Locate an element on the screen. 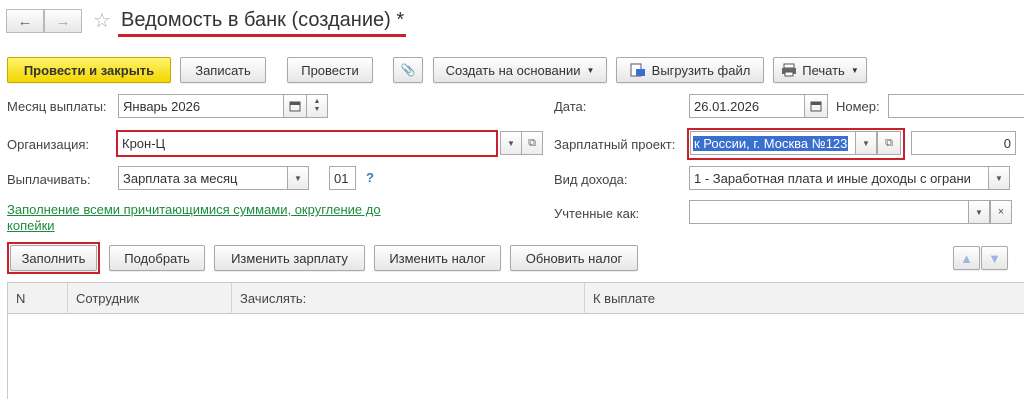  salary-project-label: Зарплатный проект: is located at coordinates (615, 144).